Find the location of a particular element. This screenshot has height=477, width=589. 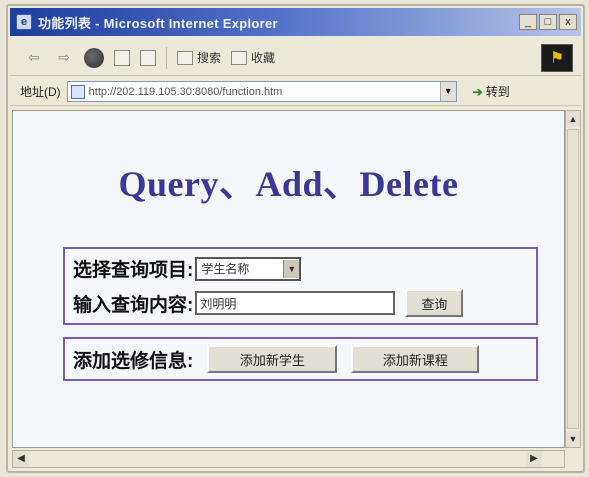

window-controls: _ □ x is located at coordinates (548, 22).